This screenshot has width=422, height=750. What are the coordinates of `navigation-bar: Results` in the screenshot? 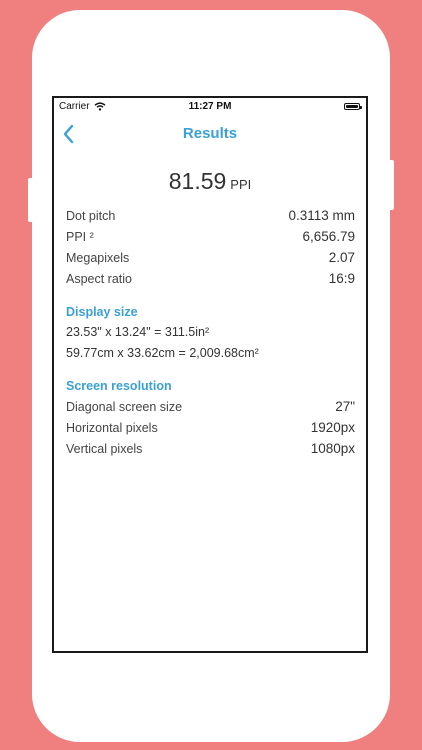 It's located at (210, 134).